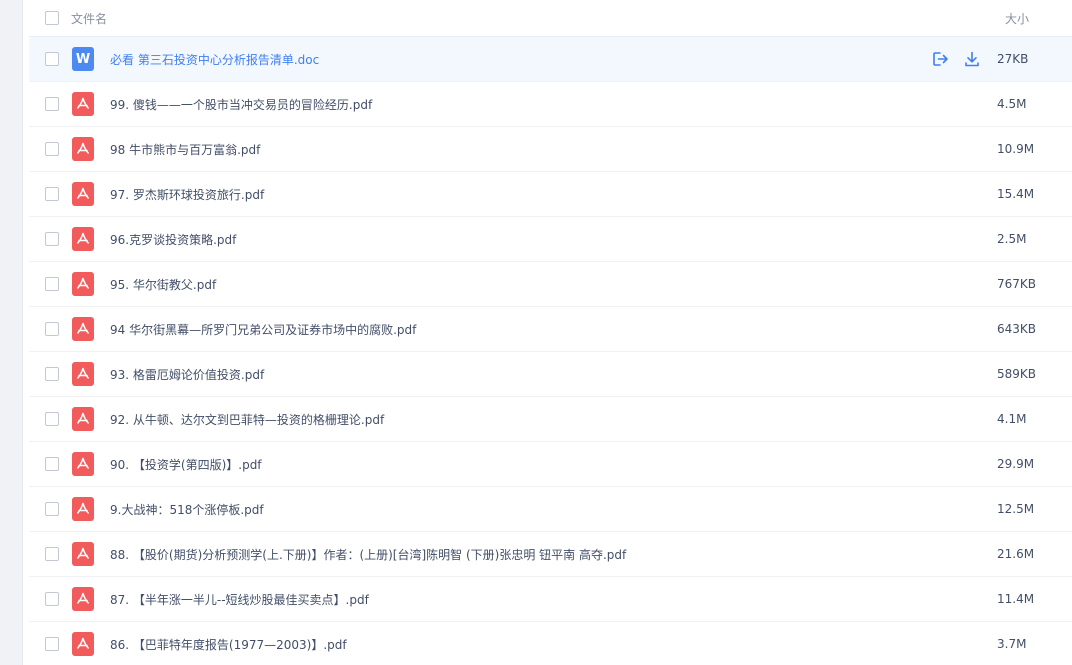  I want to click on file-row: 86. 【巴菲特年度报告(1977—2003)】.pdf 3.7M, so click(550, 643).